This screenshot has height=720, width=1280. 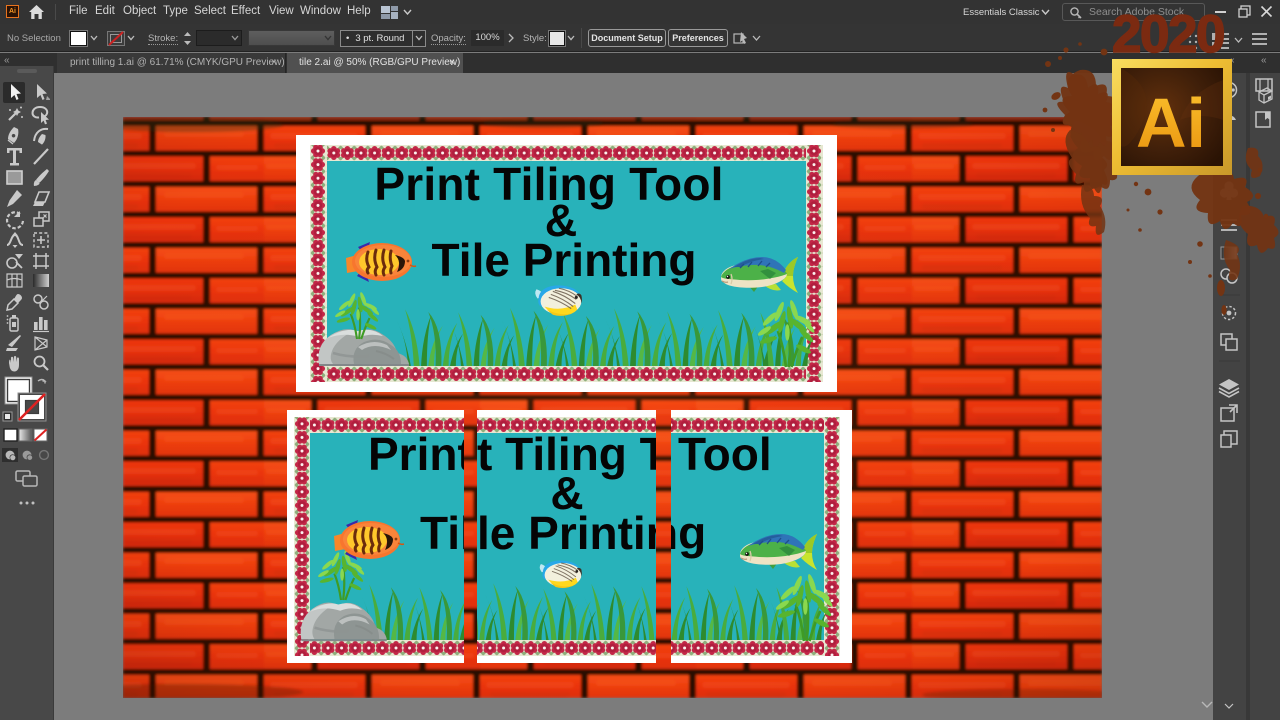 What do you see at coordinates (420, 454) in the screenshot?
I see `svg-text: Print` at bounding box center [420, 454].